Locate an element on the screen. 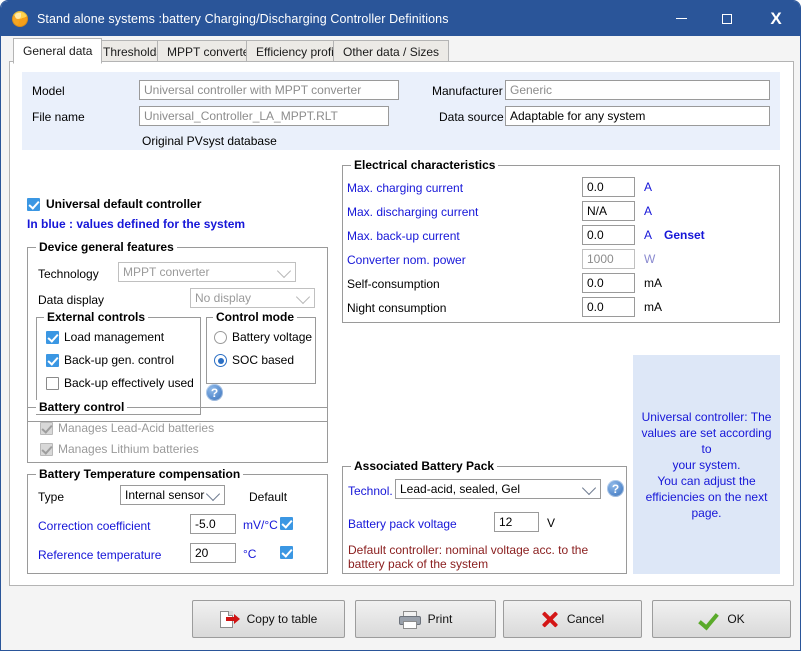 The height and width of the screenshot is (651, 801). converter-nom-power-label: Converter nom. power is located at coordinates (406, 260).